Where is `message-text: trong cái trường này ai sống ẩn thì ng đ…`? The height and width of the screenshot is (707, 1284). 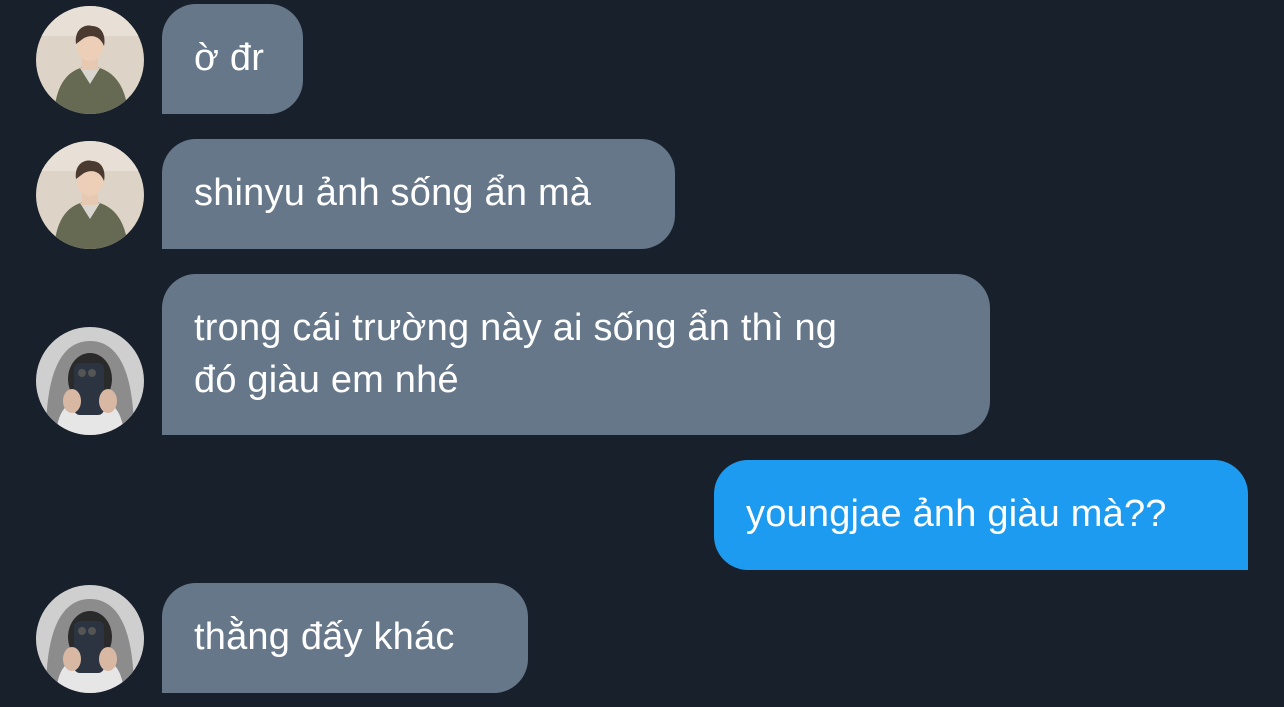
message-text: trong cái trường này ai sống ẩn thì ng đ… is located at coordinates (516, 354).